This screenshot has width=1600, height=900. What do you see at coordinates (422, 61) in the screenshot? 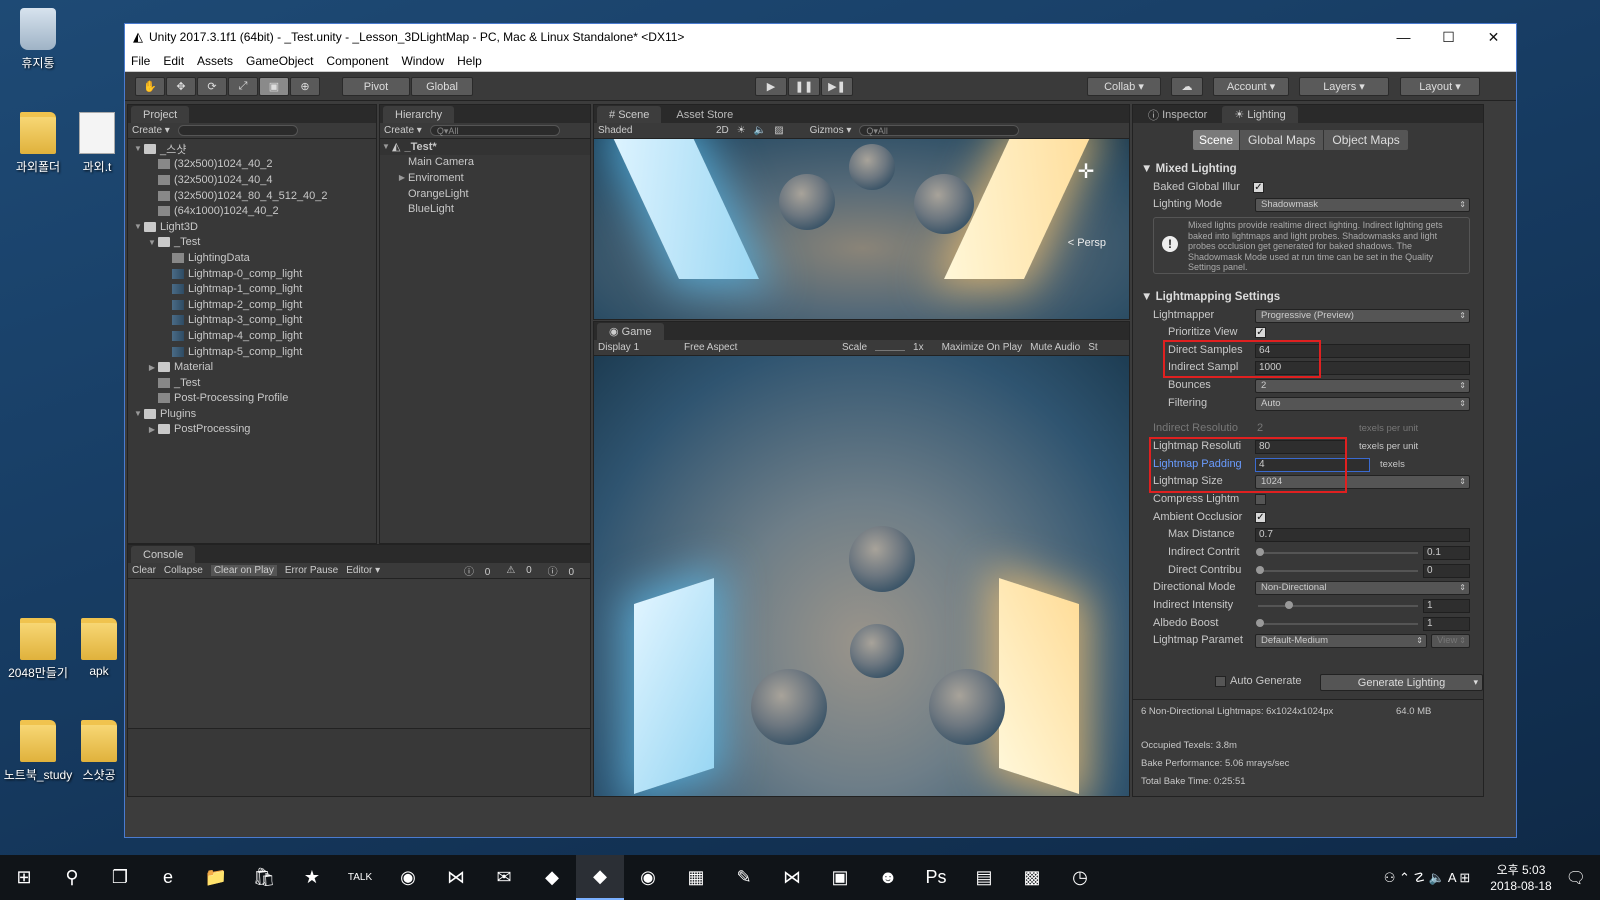
I see `menu-window: Window` at bounding box center [422, 61].